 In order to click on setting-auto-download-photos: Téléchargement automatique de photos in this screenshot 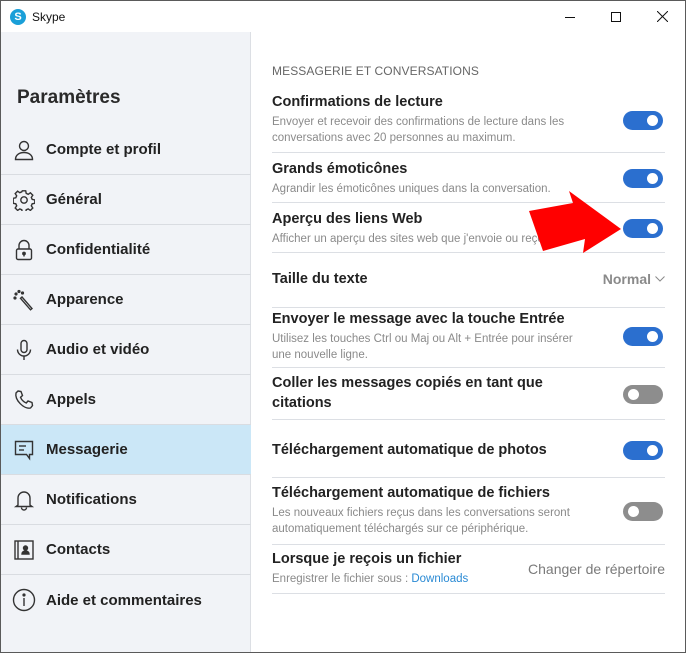, I will do `click(468, 449)`.